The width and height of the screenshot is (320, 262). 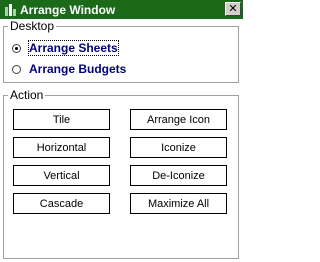 I want to click on maximize-all-button: Maximize All, so click(x=178, y=203).